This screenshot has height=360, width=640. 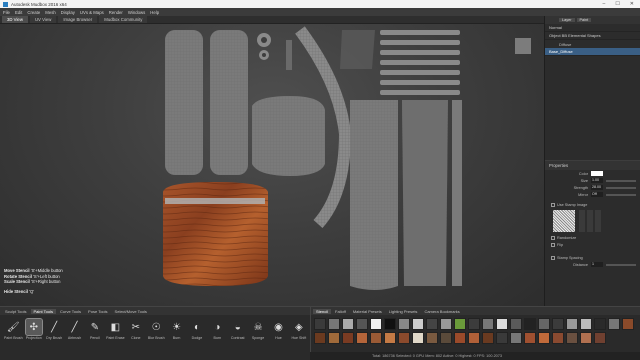 What do you see at coordinates (156, 330) in the screenshot?
I see `tool-blur-brush: ☉ Blur Brush` at bounding box center [156, 330].